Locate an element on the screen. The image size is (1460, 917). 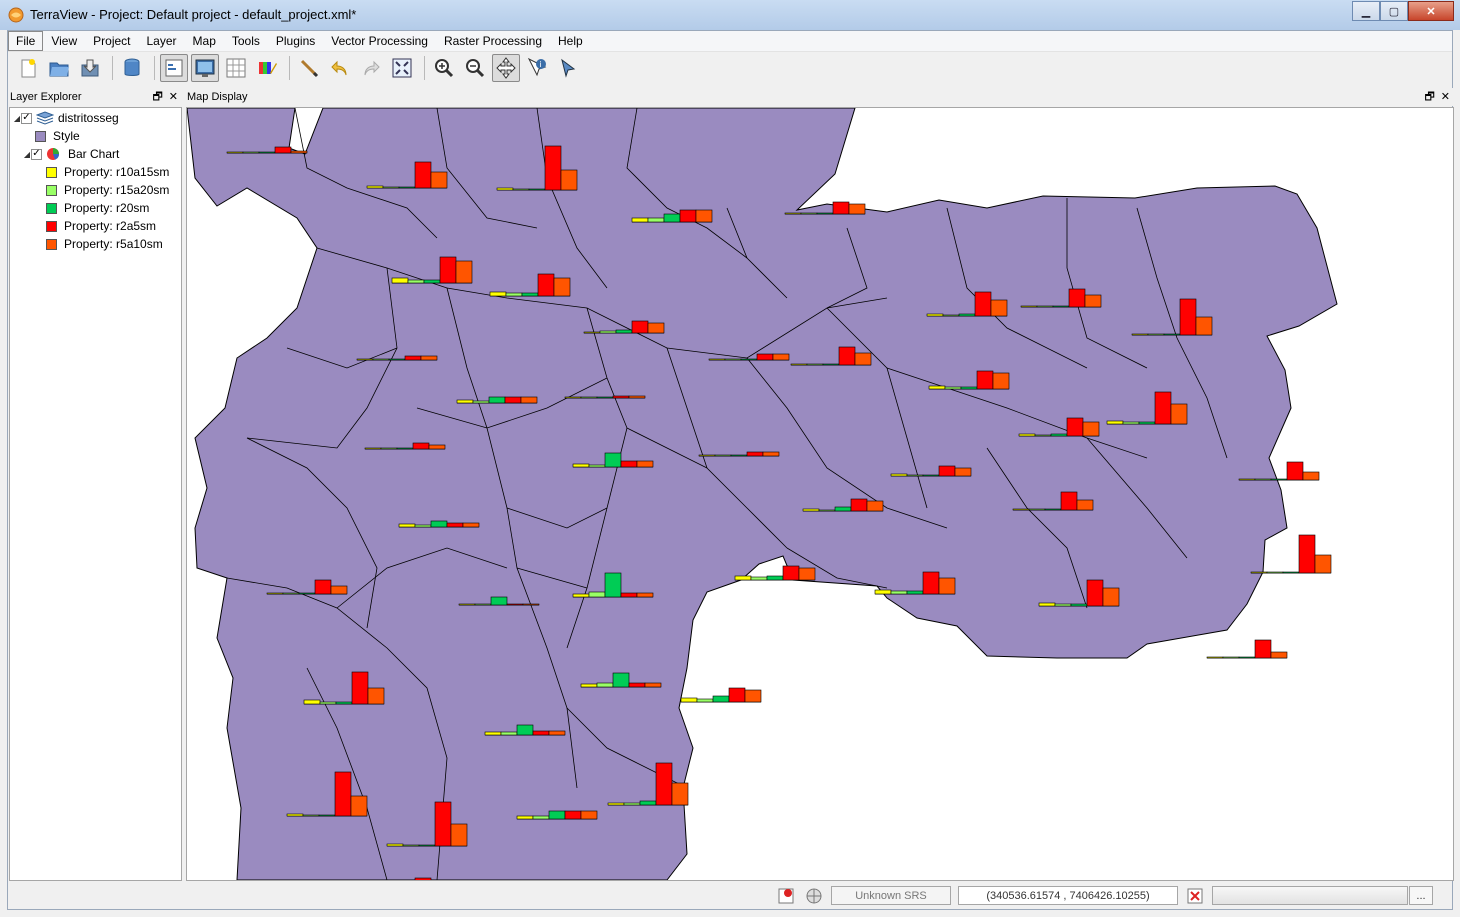
maximize-button: ▢ is located at coordinates (1394, 11).